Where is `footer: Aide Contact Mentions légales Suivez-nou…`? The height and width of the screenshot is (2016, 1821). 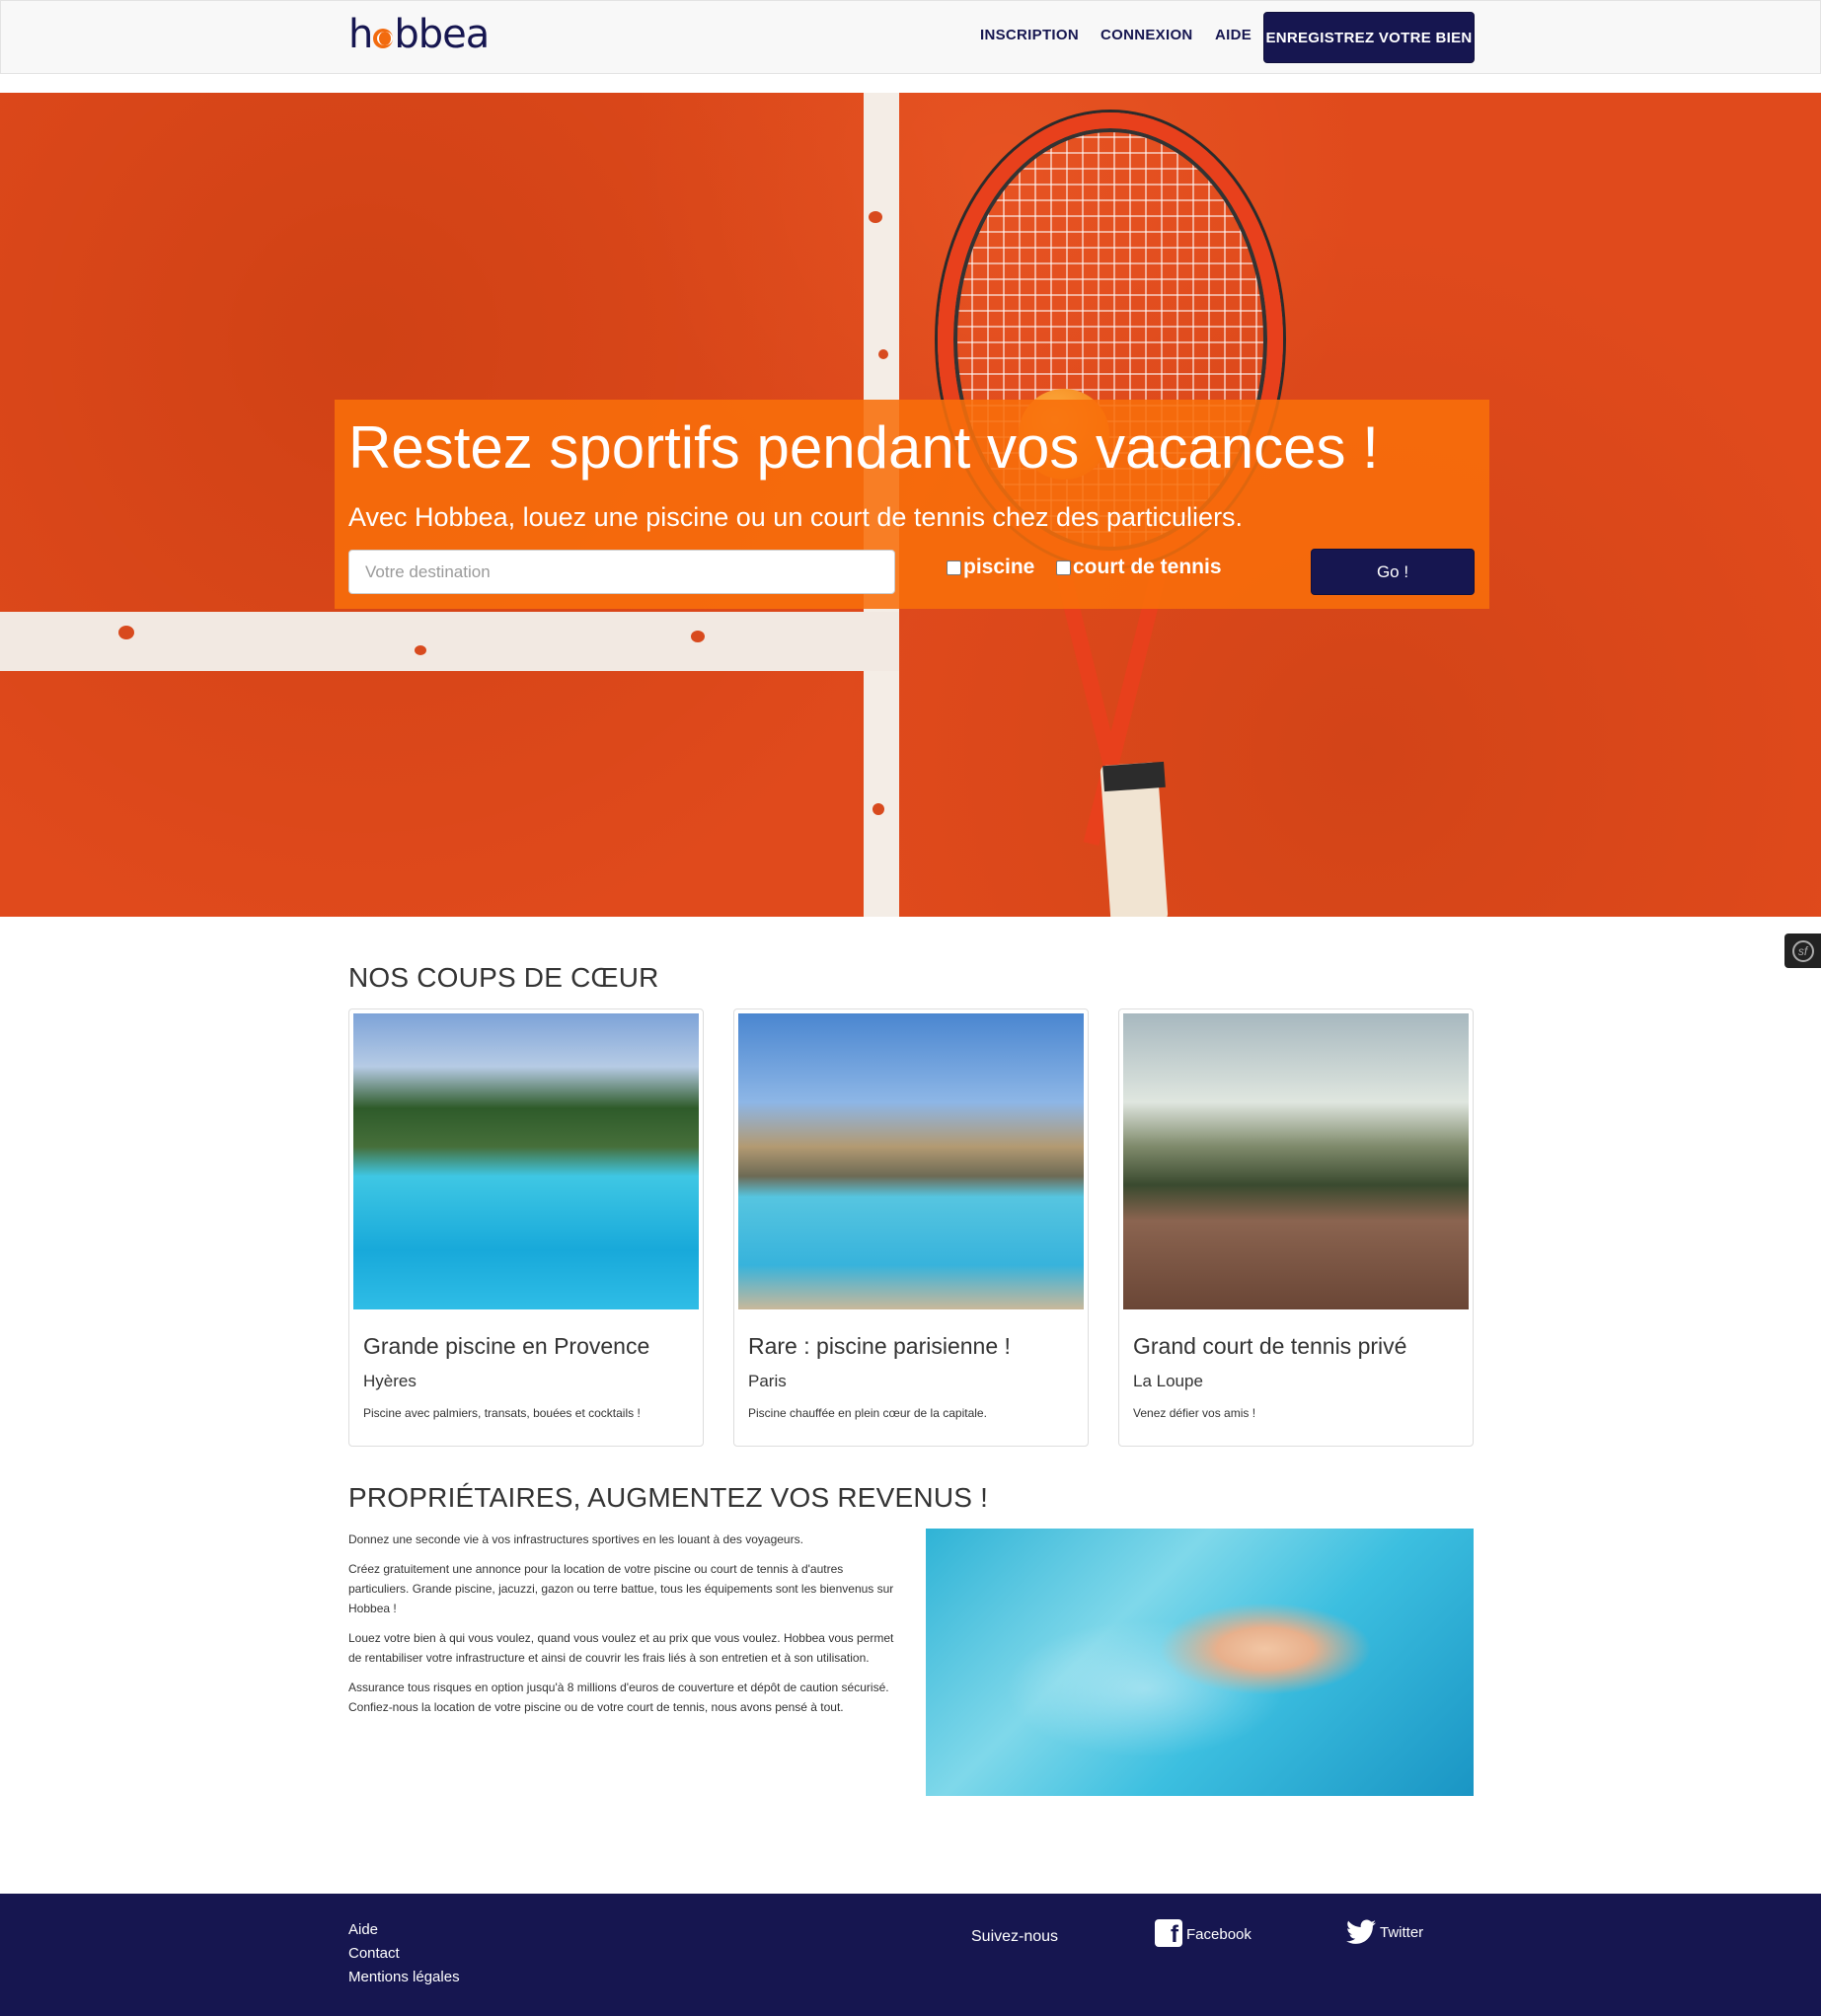 footer: Aide Contact Mentions légales Suivez-nou… is located at coordinates (910, 1955).